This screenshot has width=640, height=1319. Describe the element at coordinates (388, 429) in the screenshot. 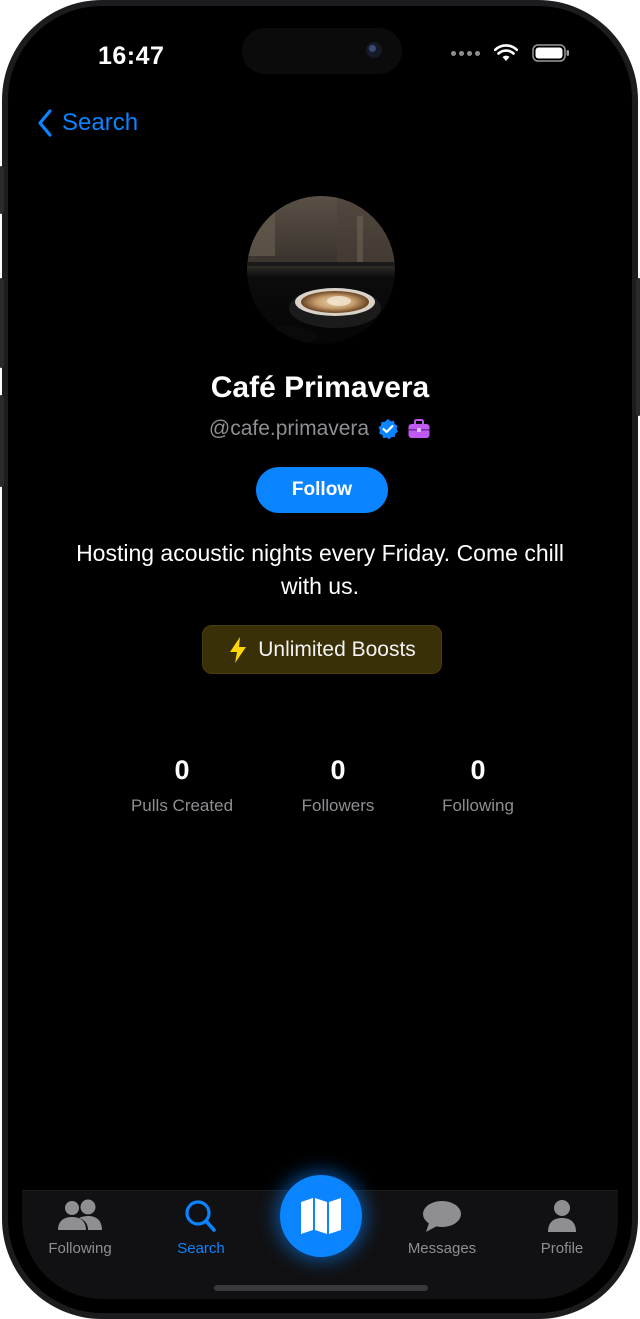

I see `verified-badge-icon` at that location.